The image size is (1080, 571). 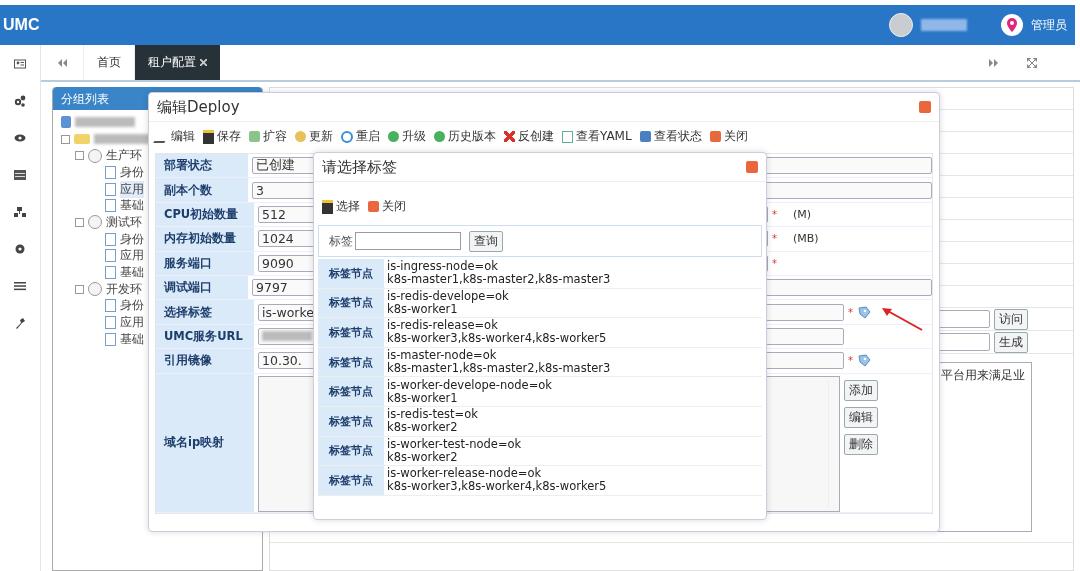 I want to click on field-label: 内存初始数量, so click(x=205, y=239).